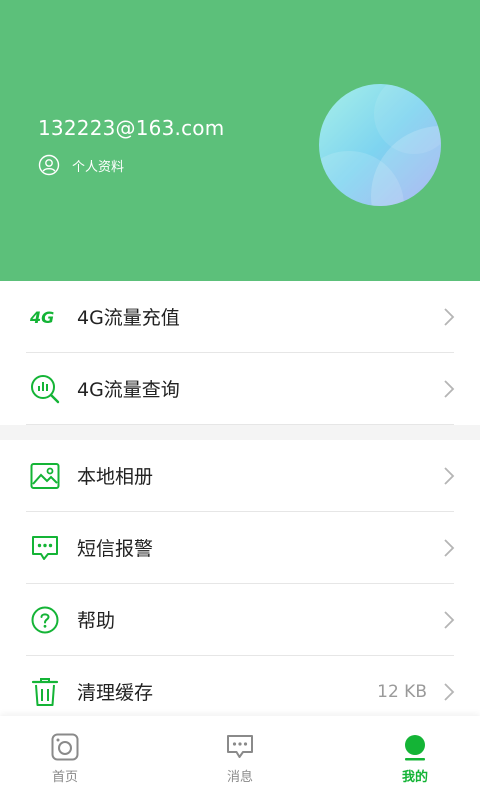  What do you see at coordinates (41, 317) in the screenshot?
I see `svg-text: 4G` at bounding box center [41, 317].